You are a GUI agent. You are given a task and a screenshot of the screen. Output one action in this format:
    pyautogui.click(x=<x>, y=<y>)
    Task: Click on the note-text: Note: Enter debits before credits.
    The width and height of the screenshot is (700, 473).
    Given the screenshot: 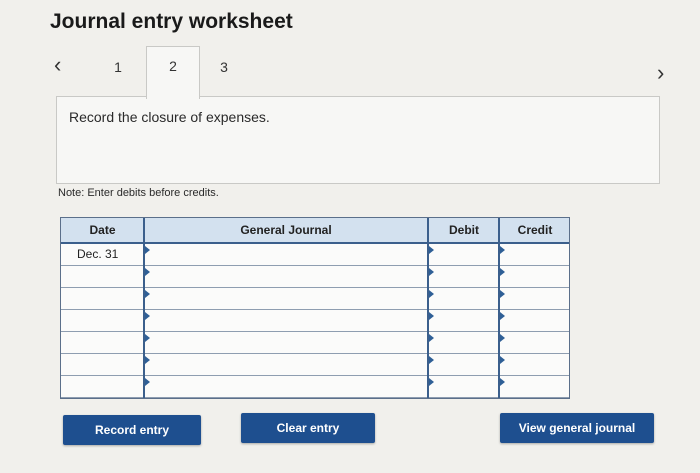 What is the action you would take?
    pyautogui.click(x=138, y=193)
    